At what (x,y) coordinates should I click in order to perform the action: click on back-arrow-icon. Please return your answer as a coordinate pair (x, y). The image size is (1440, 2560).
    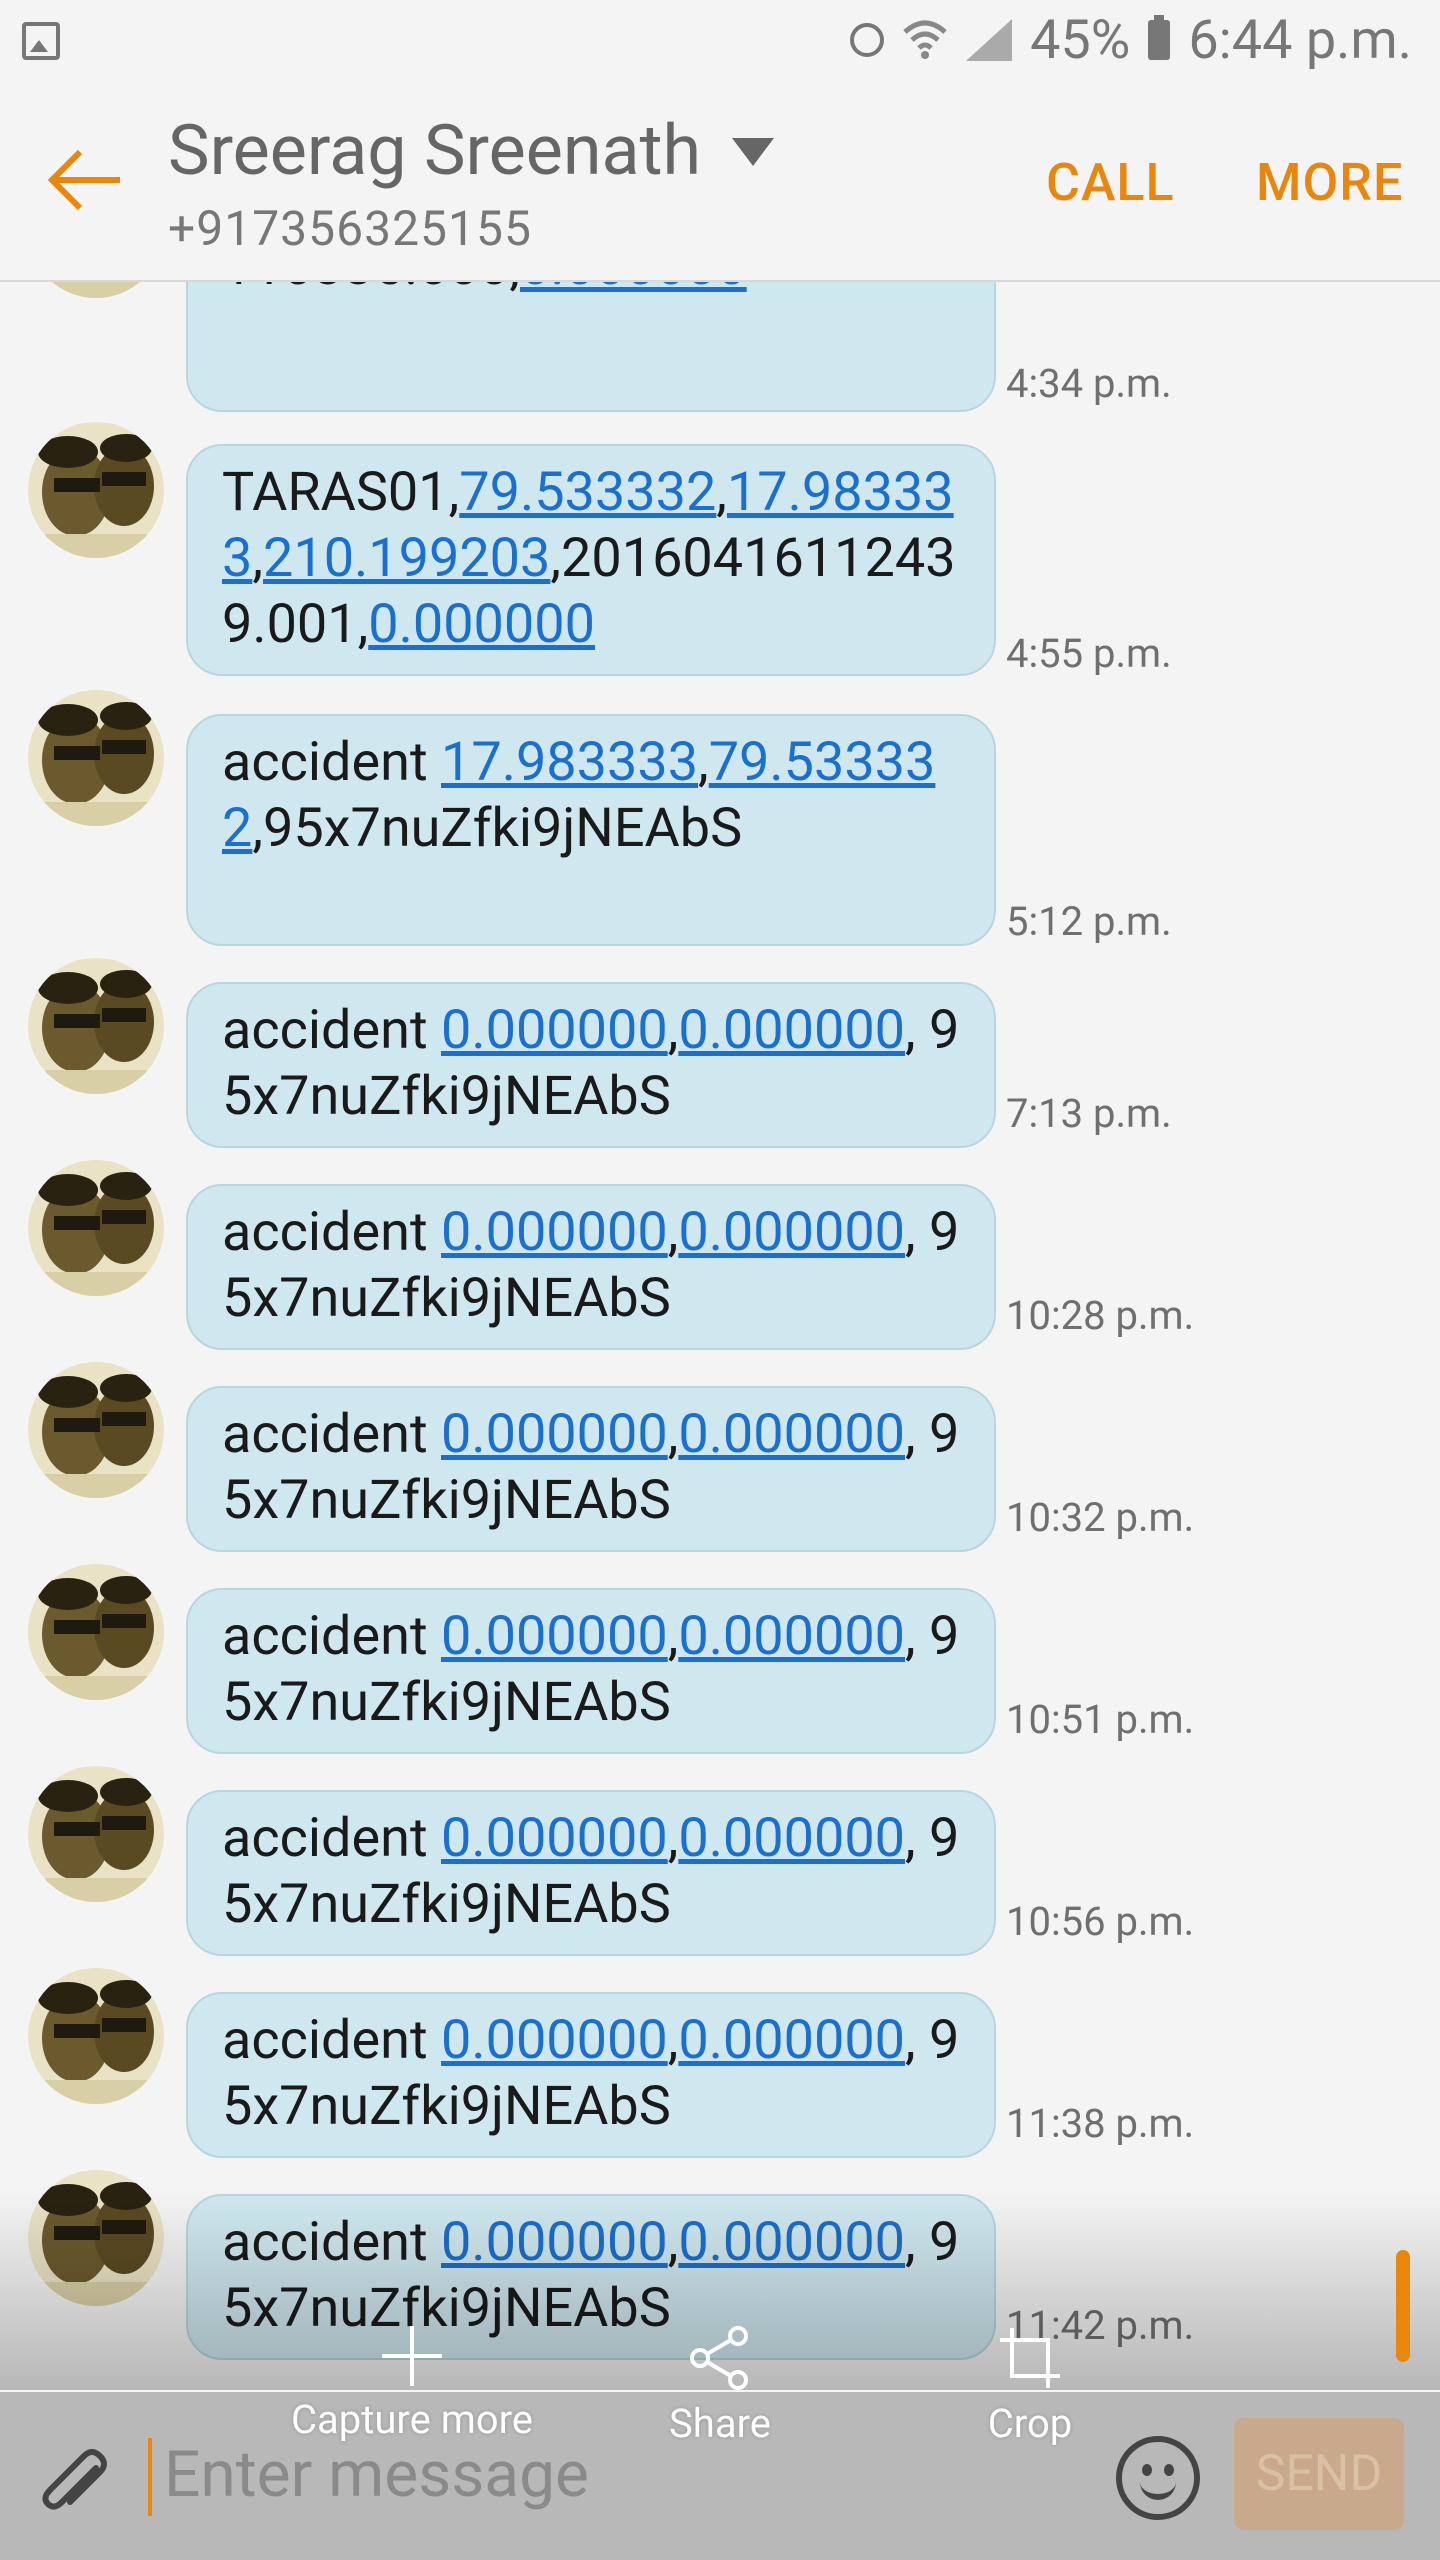
    Looking at the image, I should click on (86, 180).